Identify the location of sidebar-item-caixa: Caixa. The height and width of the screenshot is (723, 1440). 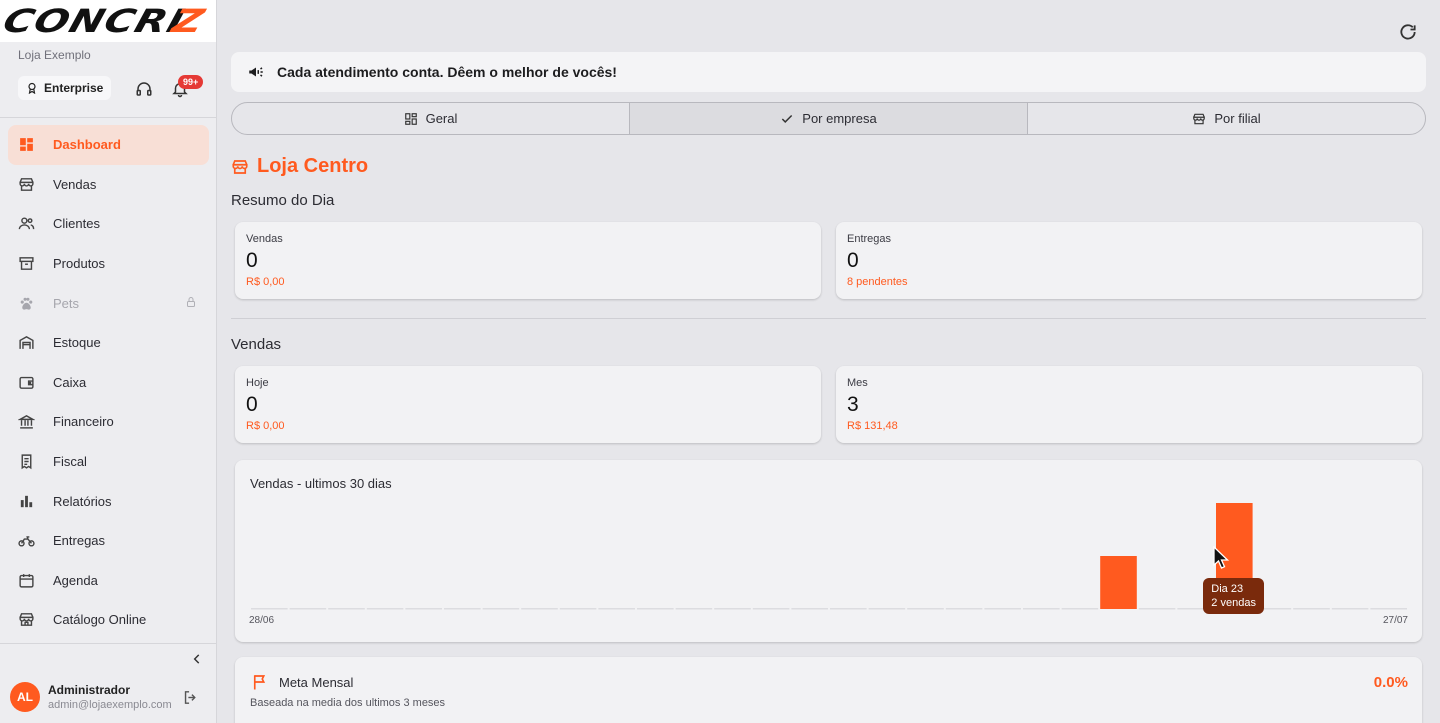
(108, 383).